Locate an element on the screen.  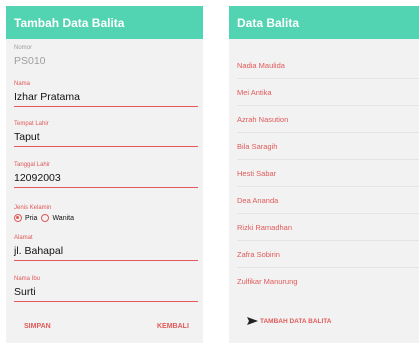
tanggal-lahir-input: 12092003 is located at coordinates (106, 177).